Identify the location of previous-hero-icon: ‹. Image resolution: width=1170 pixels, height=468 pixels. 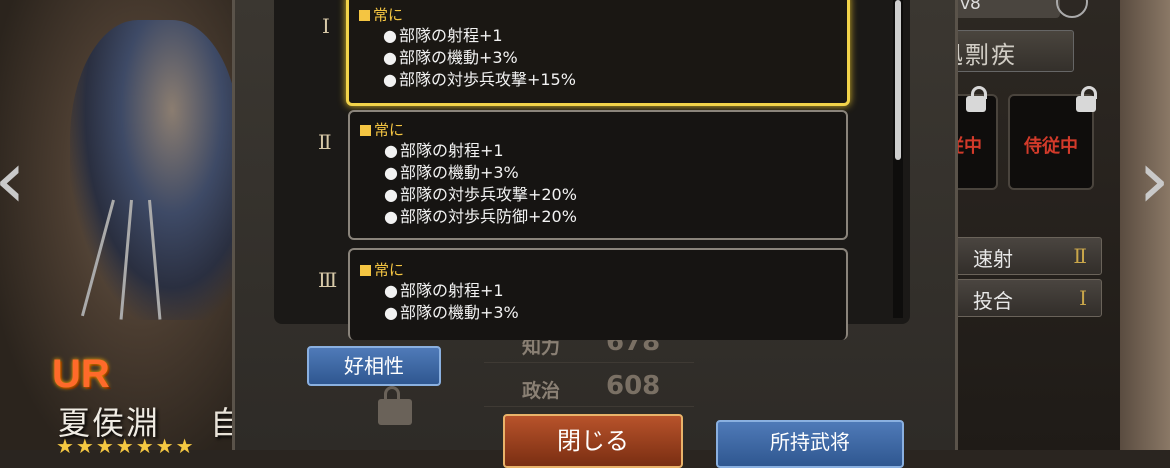
(13, 180).